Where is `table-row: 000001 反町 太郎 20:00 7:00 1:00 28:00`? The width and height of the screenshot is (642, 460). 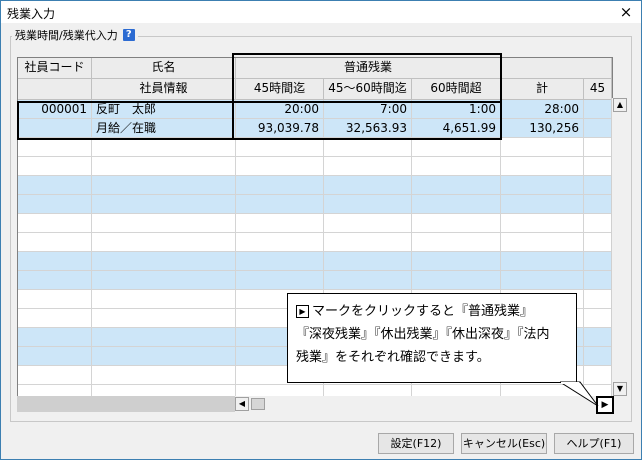 table-row: 000001 反町 太郎 20:00 7:00 1:00 28:00 is located at coordinates (315, 109).